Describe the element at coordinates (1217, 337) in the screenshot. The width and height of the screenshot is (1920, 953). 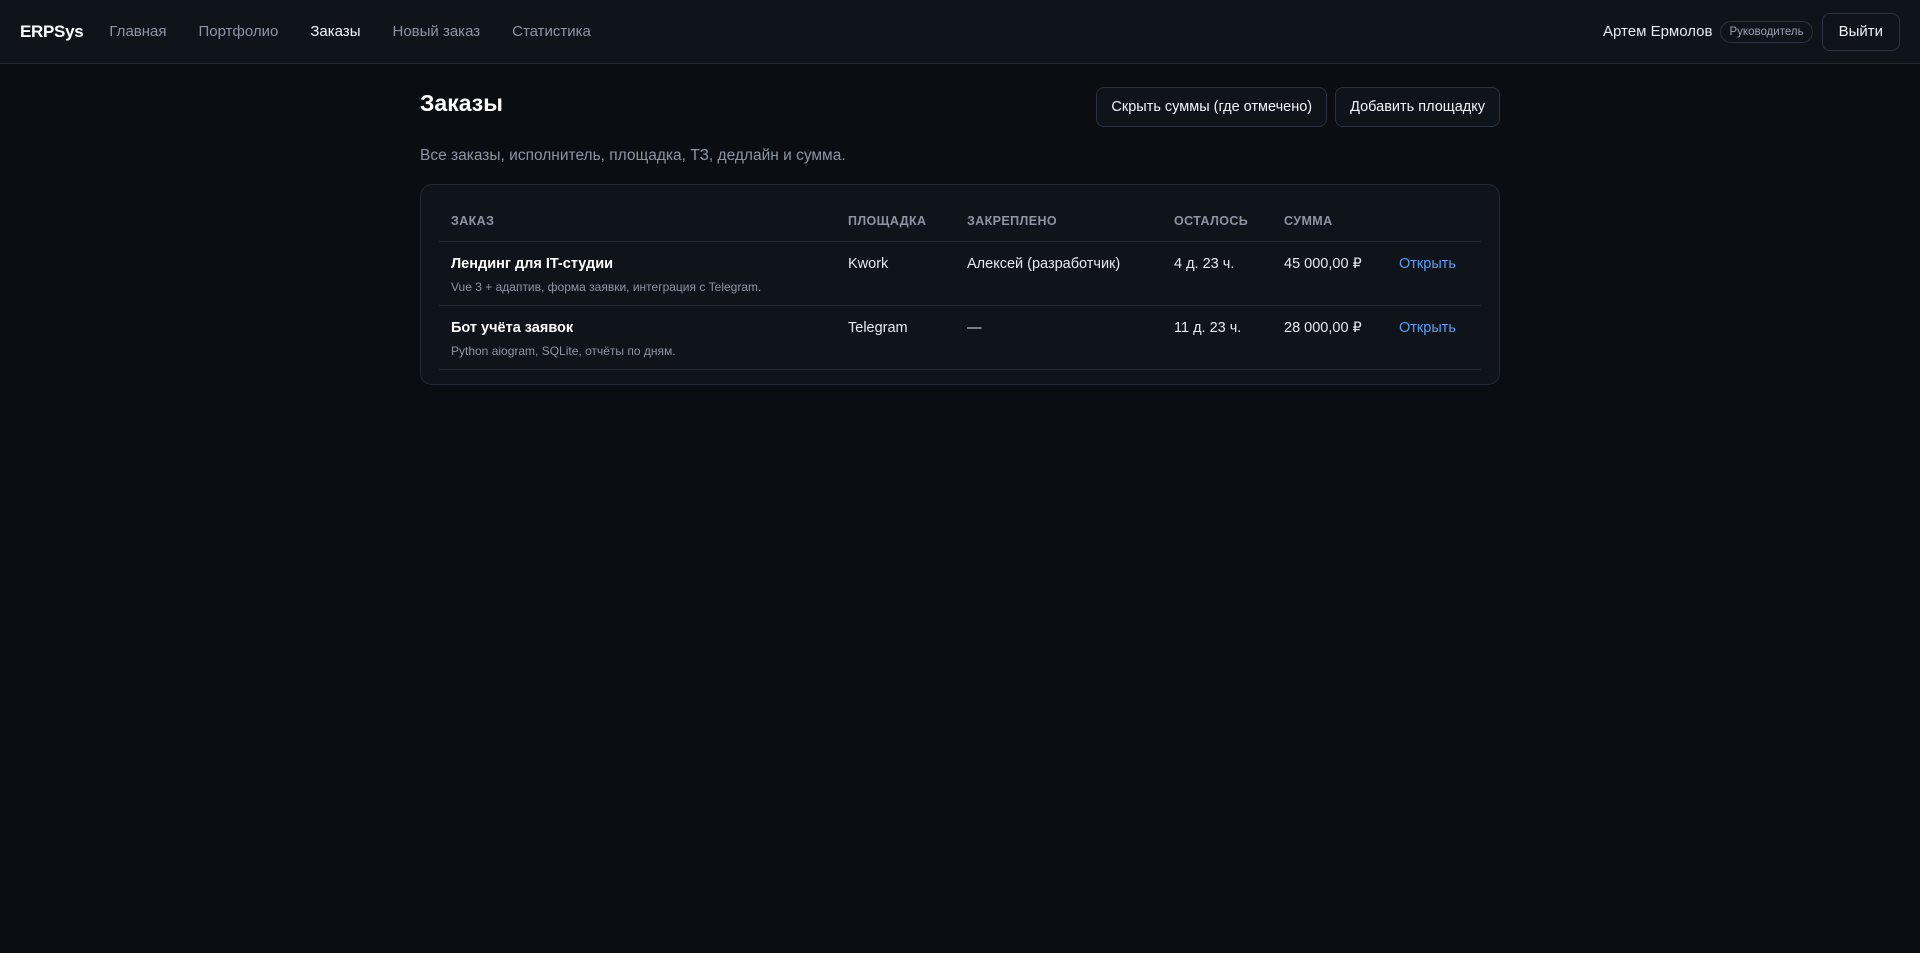
I see `remaining-cell: 11 д. 23 ч.` at that location.